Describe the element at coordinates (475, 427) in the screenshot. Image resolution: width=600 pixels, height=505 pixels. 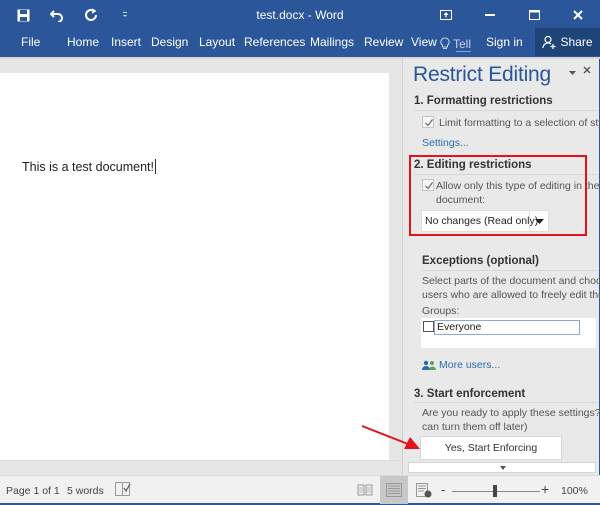
I see `enforcement-description-line2: can turn them off later)` at that location.